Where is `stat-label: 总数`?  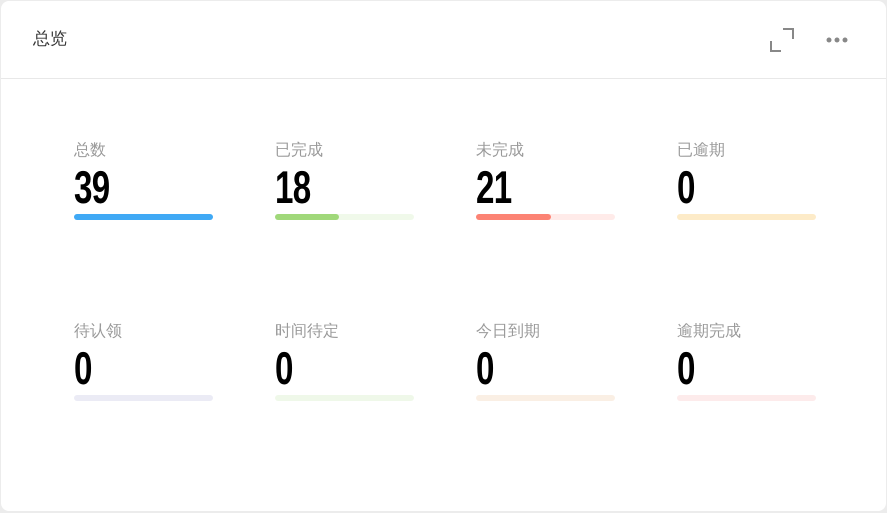
stat-label: 总数 is located at coordinates (90, 150).